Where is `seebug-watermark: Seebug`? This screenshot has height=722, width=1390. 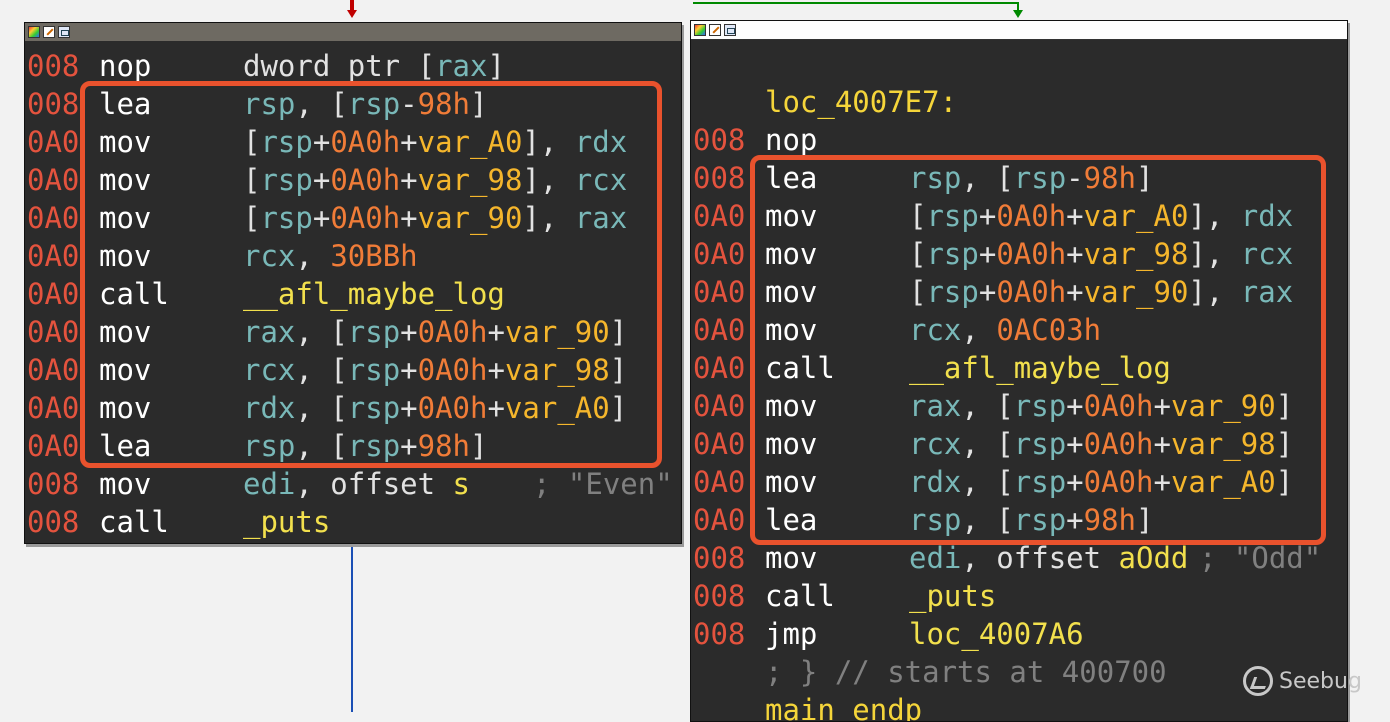
seebug-watermark: Seebug is located at coordinates (1302, 681).